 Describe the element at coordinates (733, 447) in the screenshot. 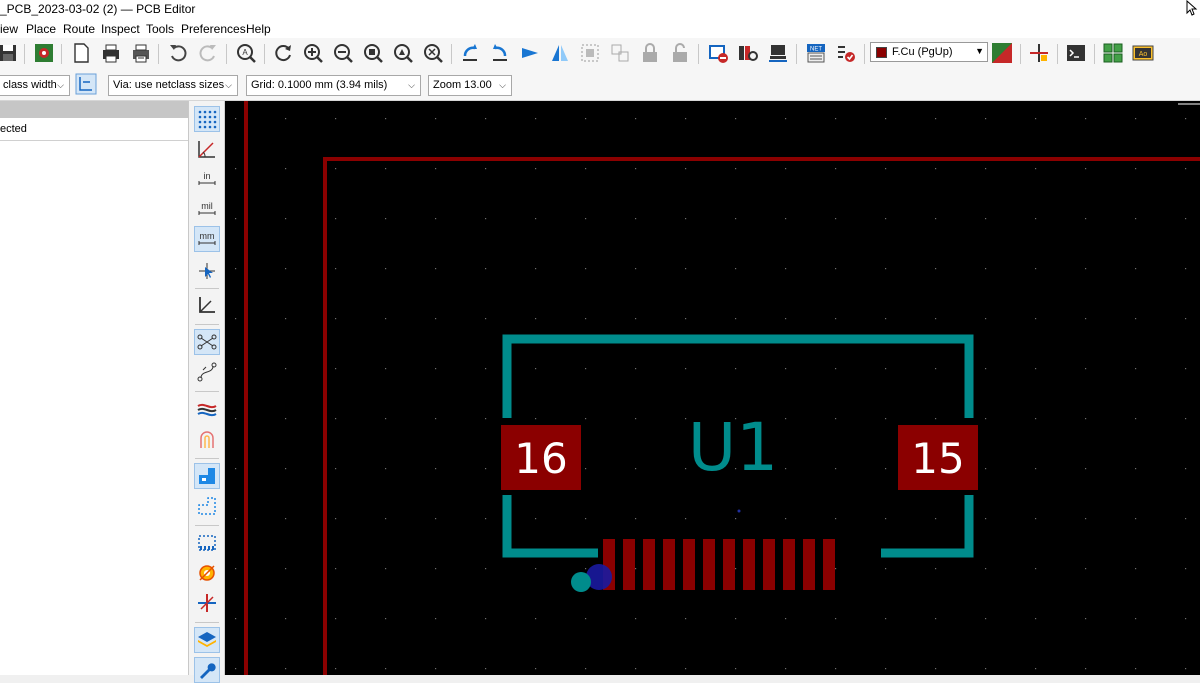

I see `component-reference: U1` at that location.